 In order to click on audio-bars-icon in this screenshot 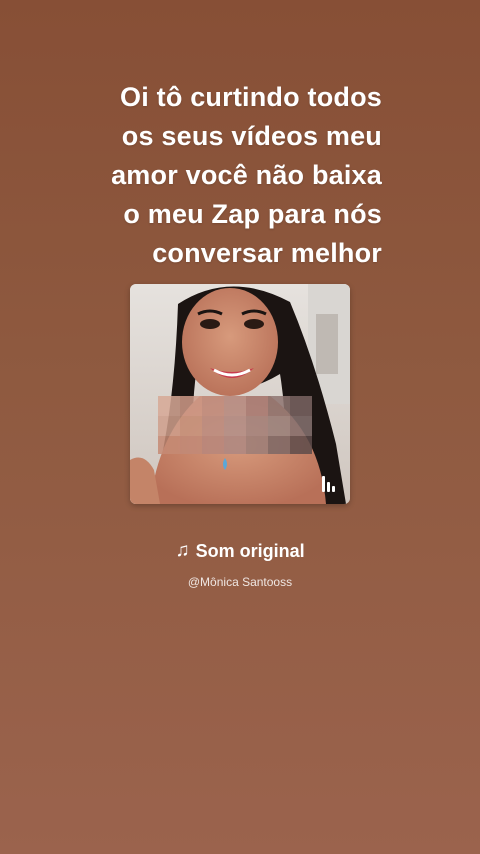, I will do `click(331, 484)`.